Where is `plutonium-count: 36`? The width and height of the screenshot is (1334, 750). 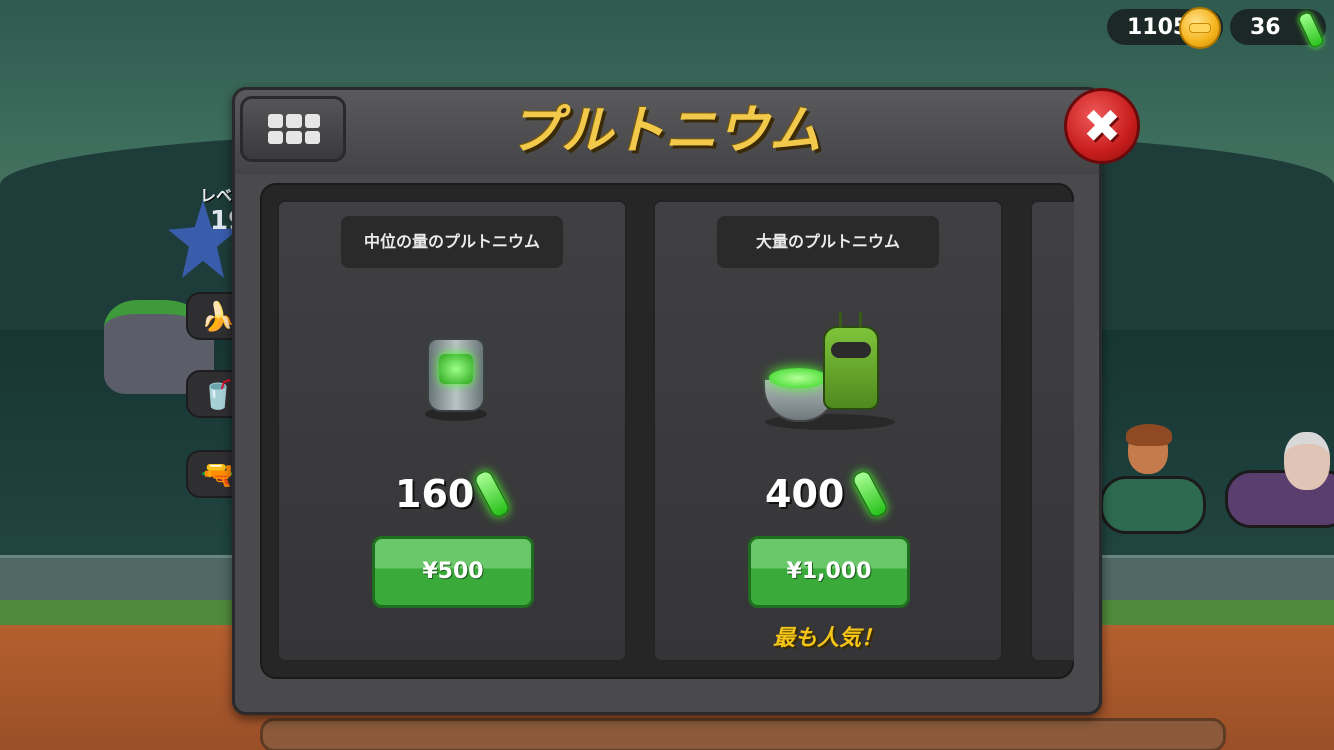
plutonium-count: 36 is located at coordinates (1265, 27).